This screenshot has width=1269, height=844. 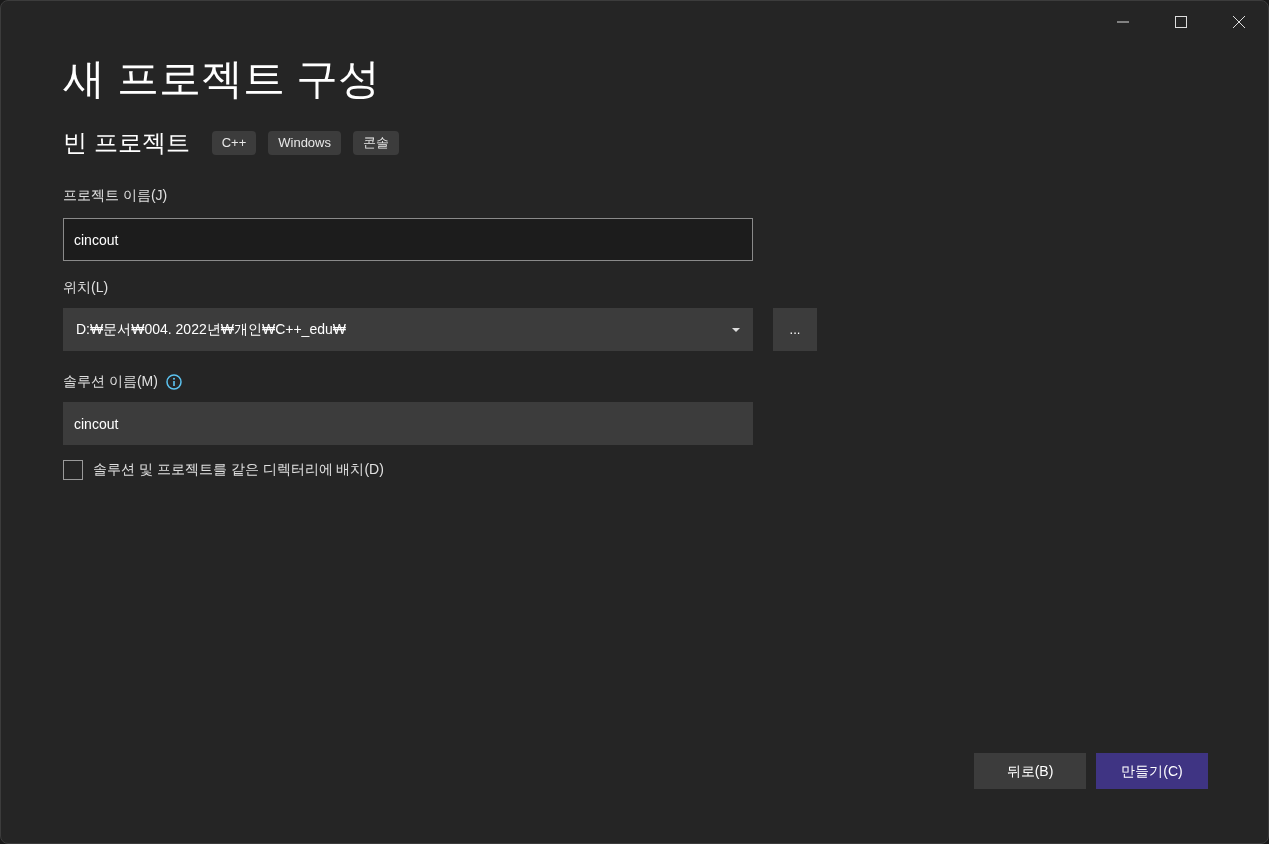 What do you see at coordinates (1123, 22) in the screenshot?
I see `minimize-icon` at bounding box center [1123, 22].